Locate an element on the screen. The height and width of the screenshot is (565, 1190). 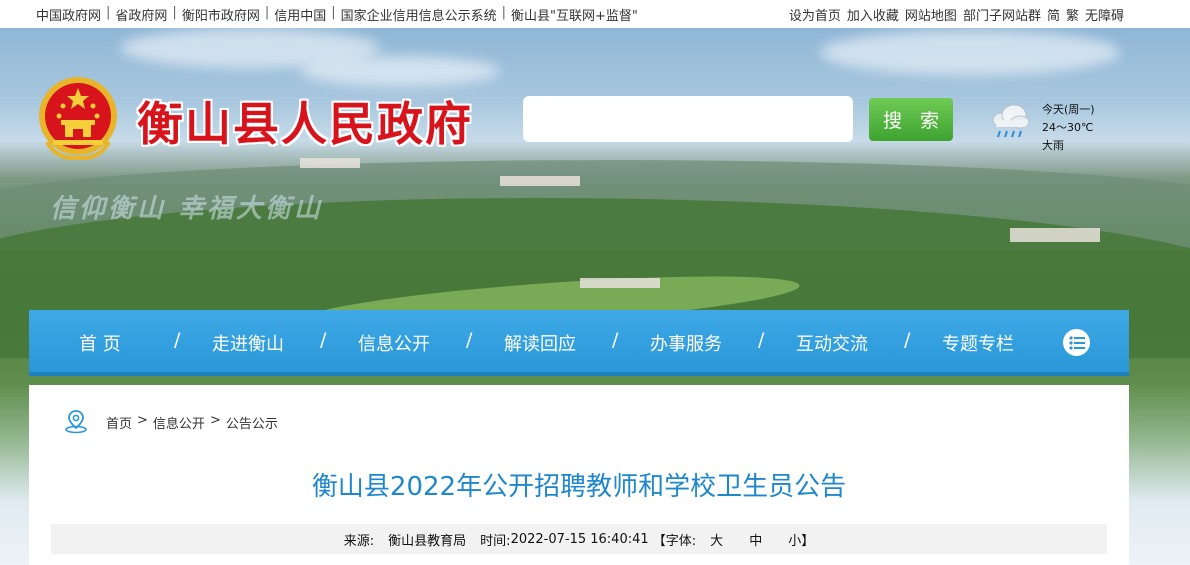
sitemap-link: 网站地图 is located at coordinates (931, 14).